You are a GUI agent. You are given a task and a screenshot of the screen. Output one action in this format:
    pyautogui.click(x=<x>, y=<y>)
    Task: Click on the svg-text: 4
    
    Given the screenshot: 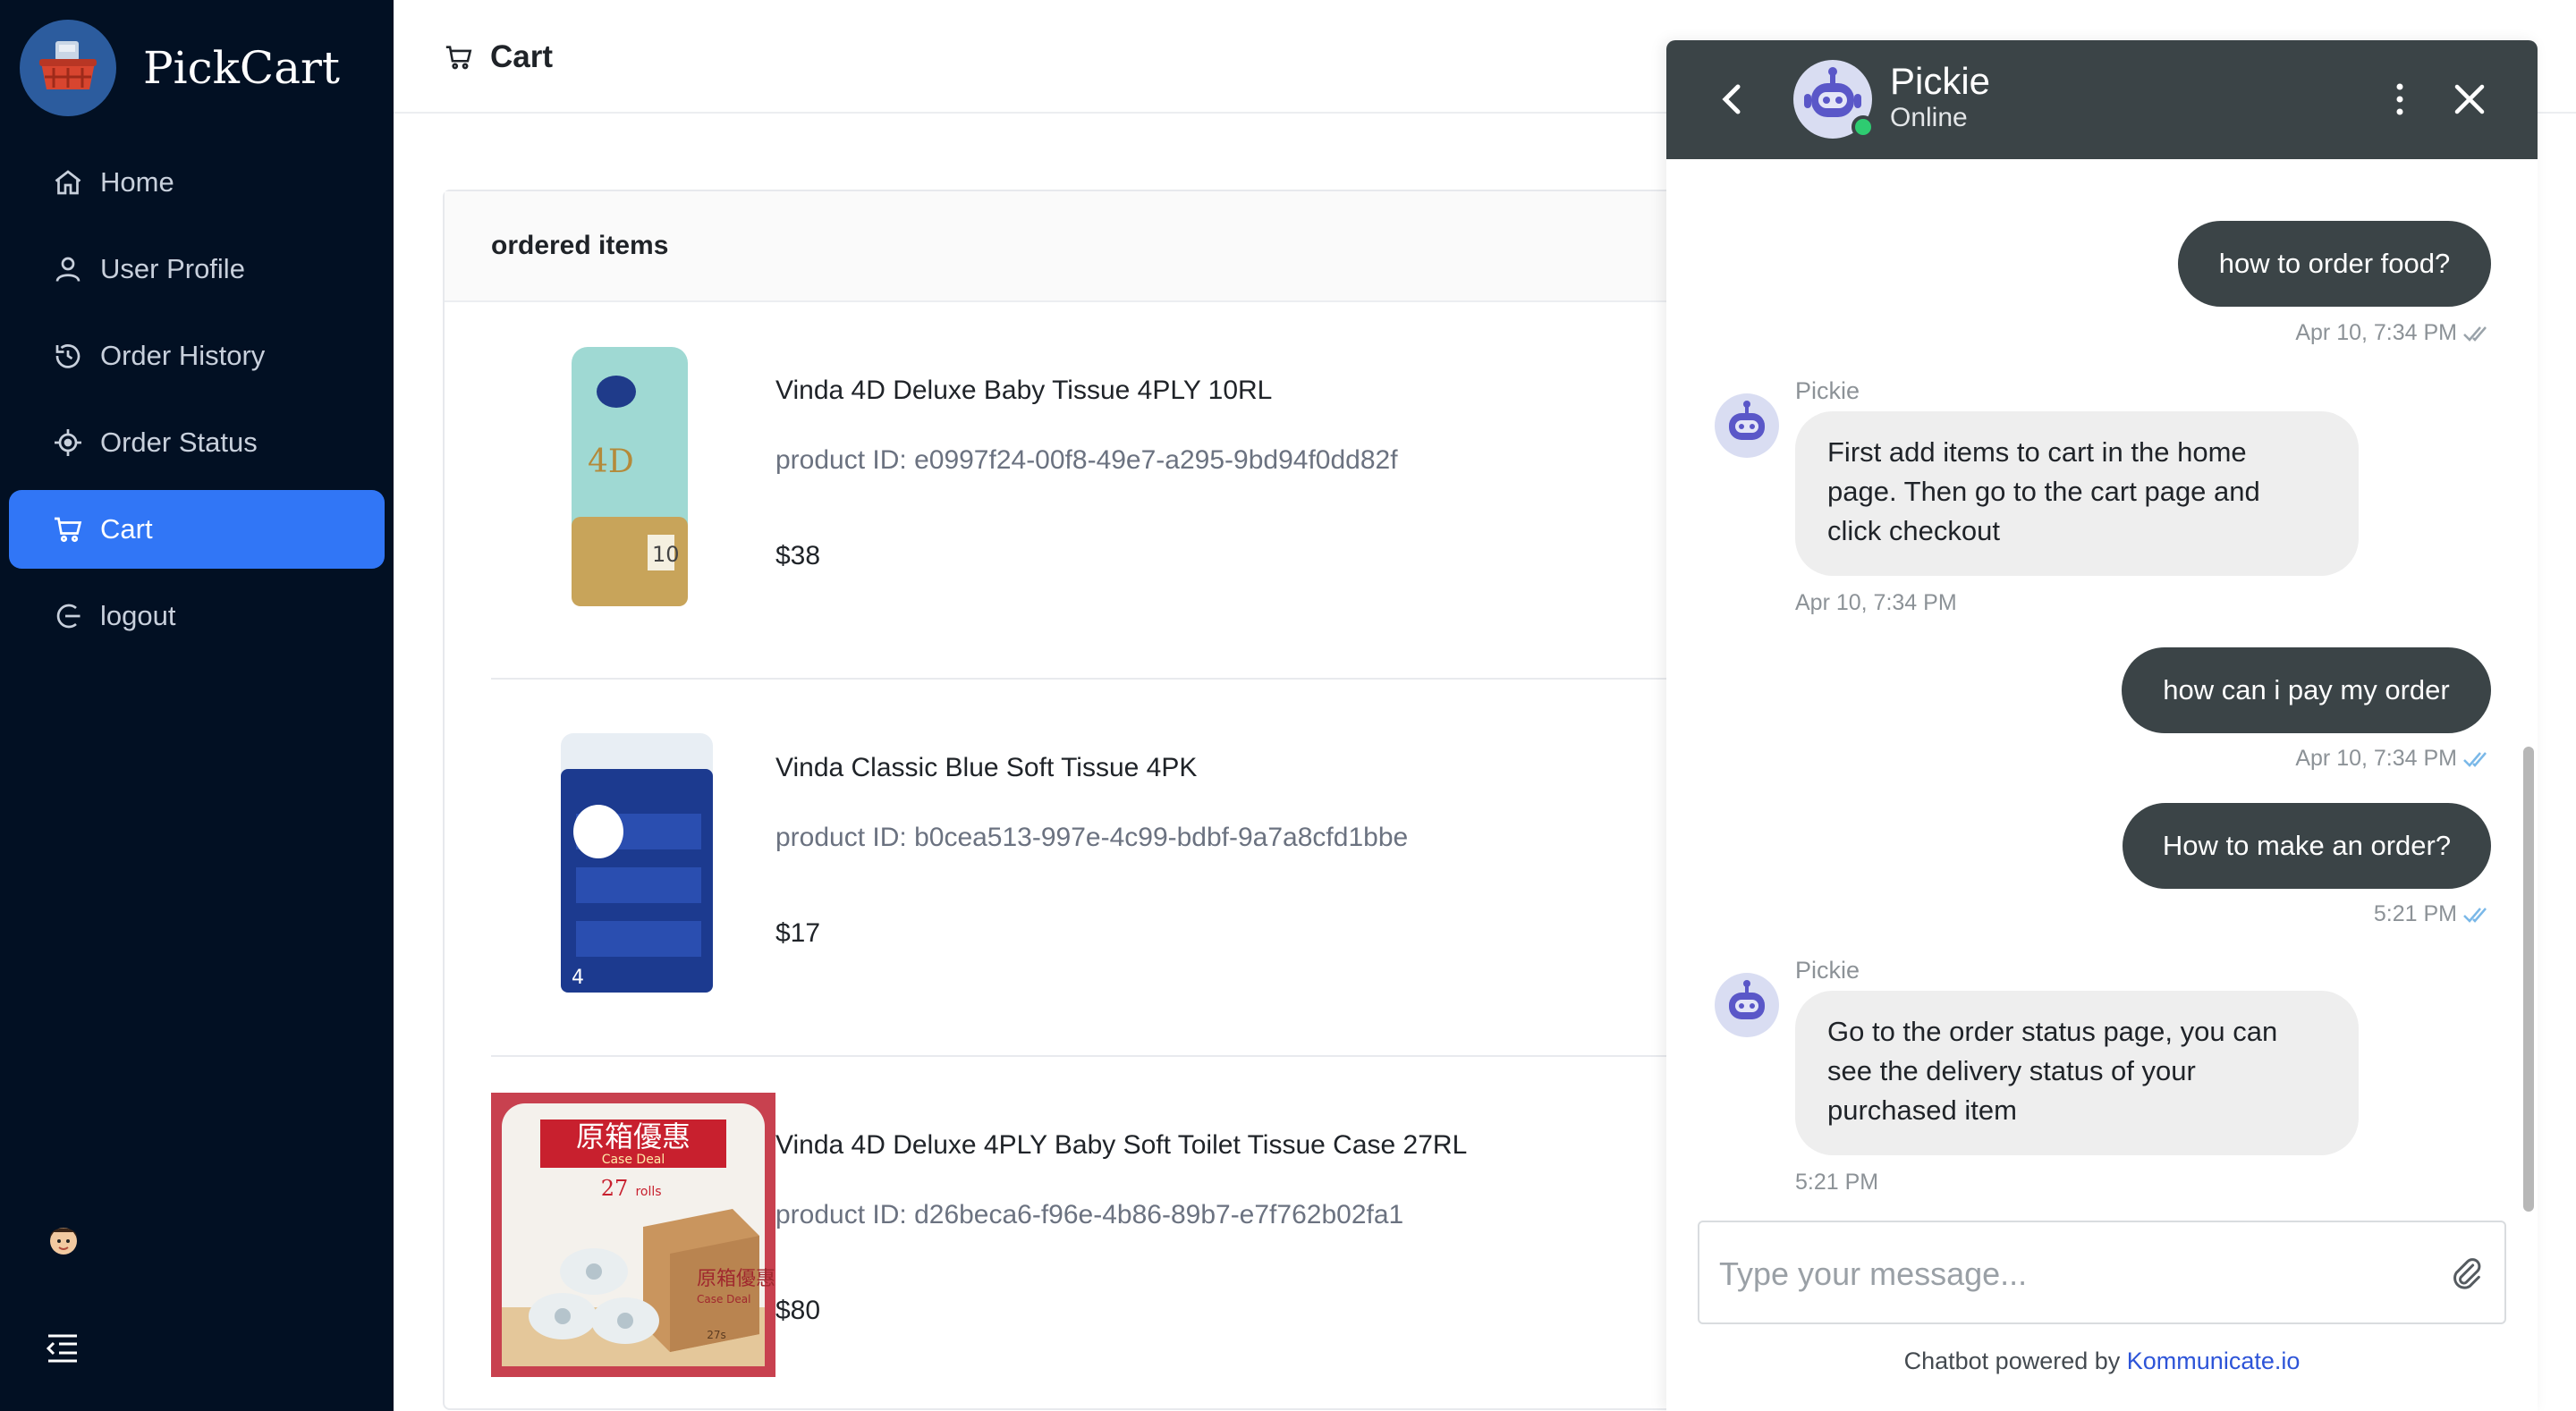 What is the action you would take?
    pyautogui.click(x=578, y=978)
    